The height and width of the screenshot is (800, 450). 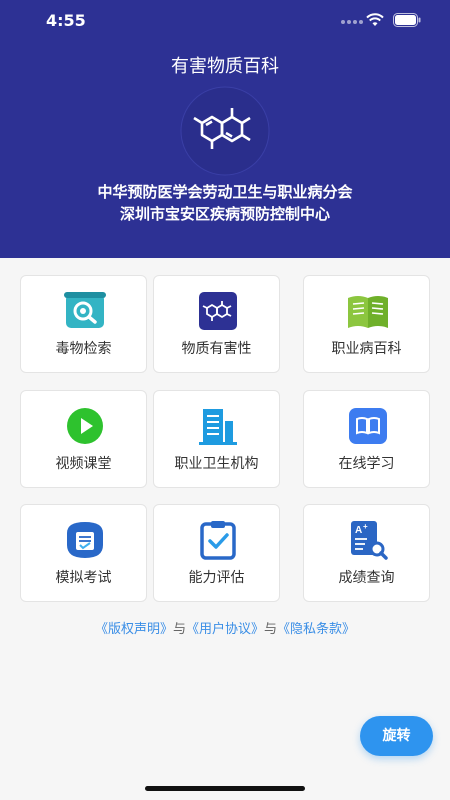 I want to click on home-indicator, so click(x=225, y=788).